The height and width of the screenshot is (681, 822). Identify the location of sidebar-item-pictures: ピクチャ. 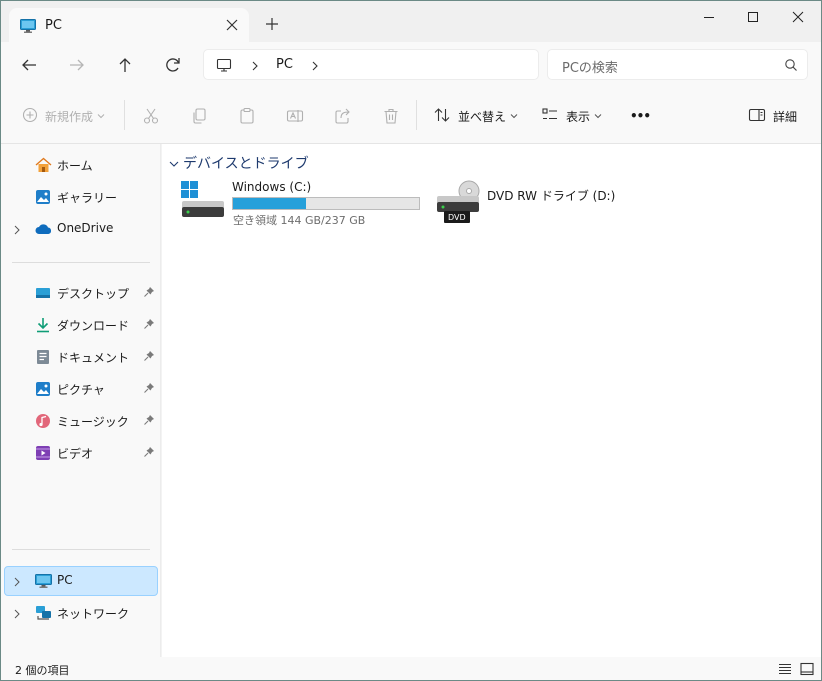
(81, 389).